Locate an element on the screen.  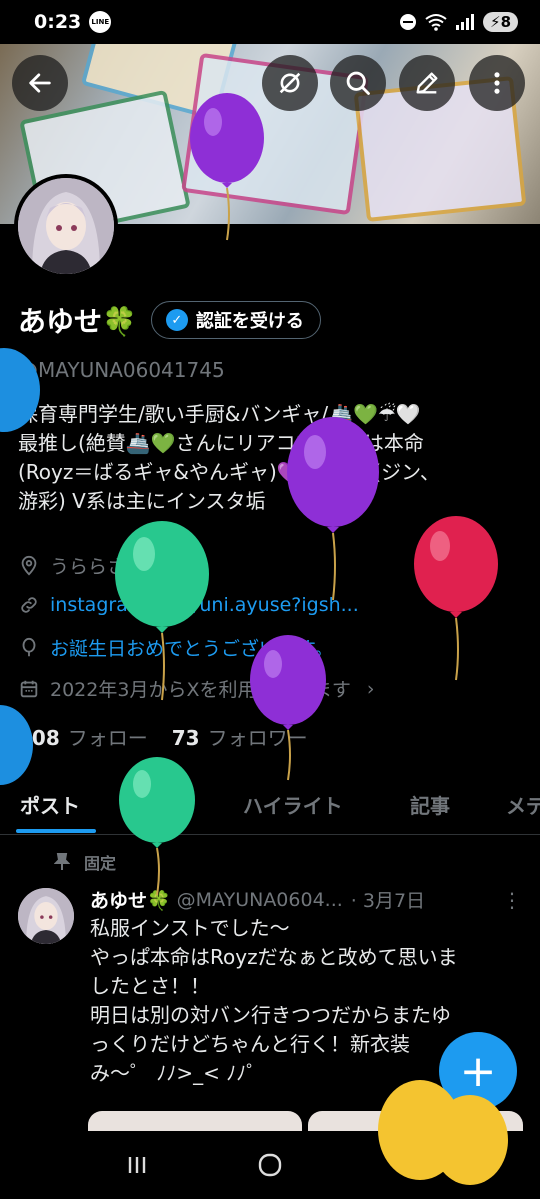
more-options-button is located at coordinates (497, 83).